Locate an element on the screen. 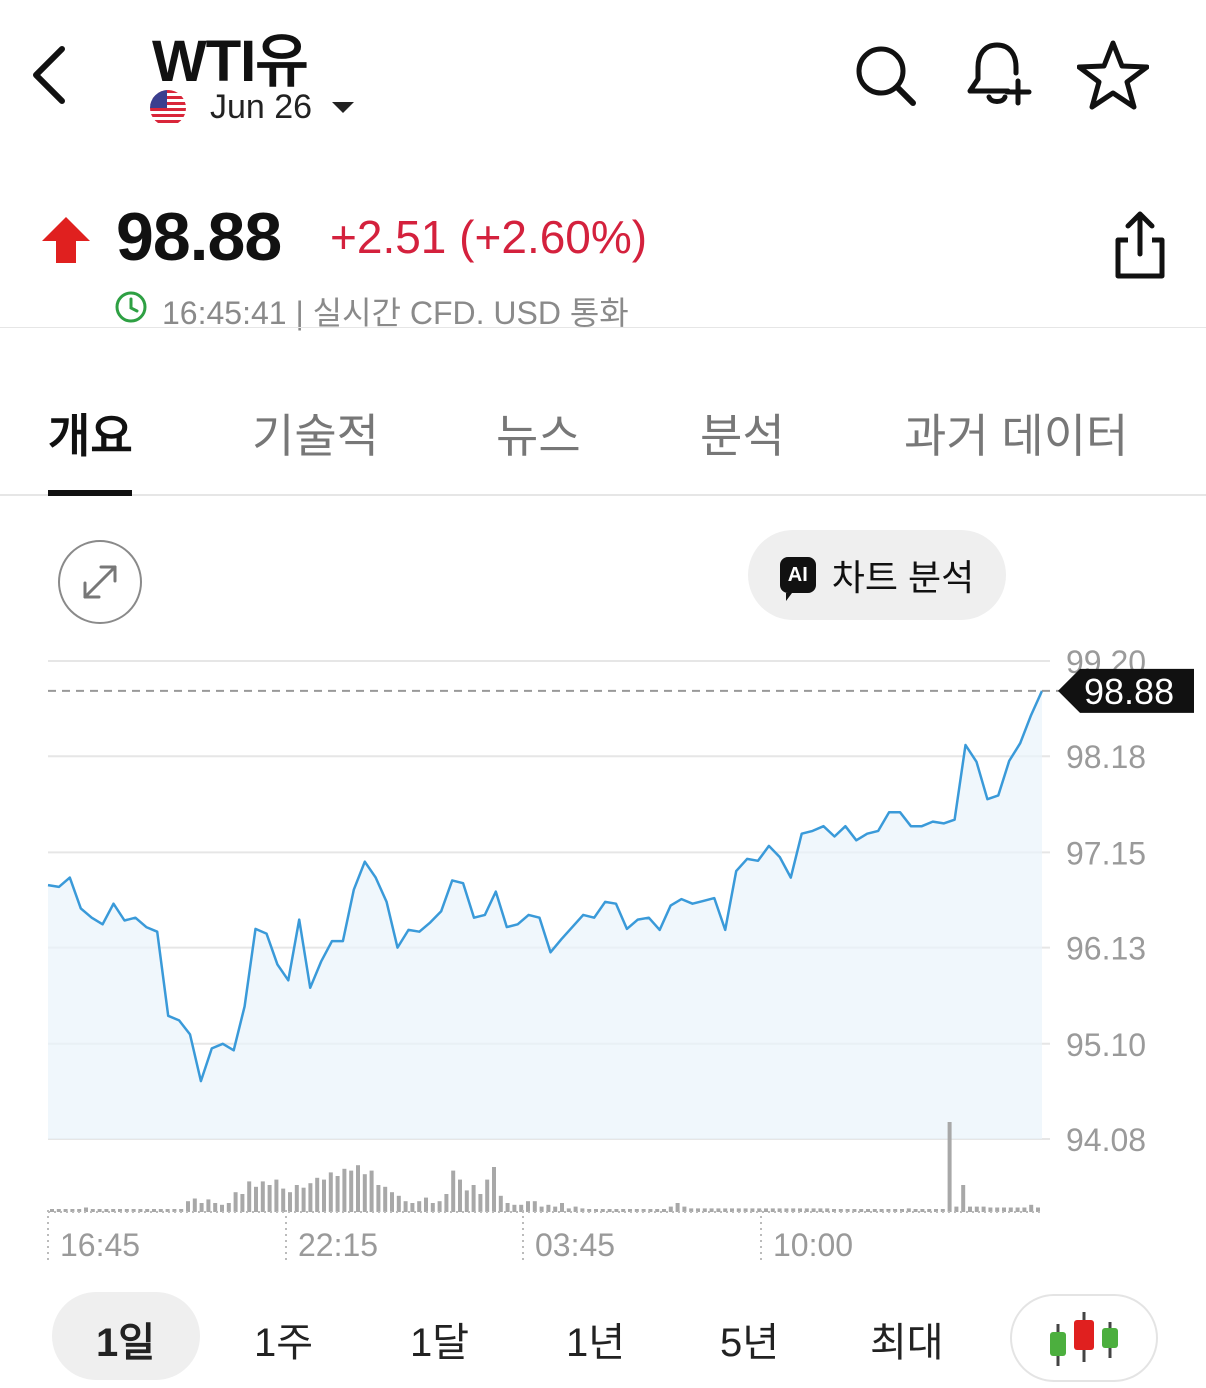 Image resolution: width=1206 pixels, height=1388 pixels. tab-analysis: 분석 is located at coordinates (742, 433).